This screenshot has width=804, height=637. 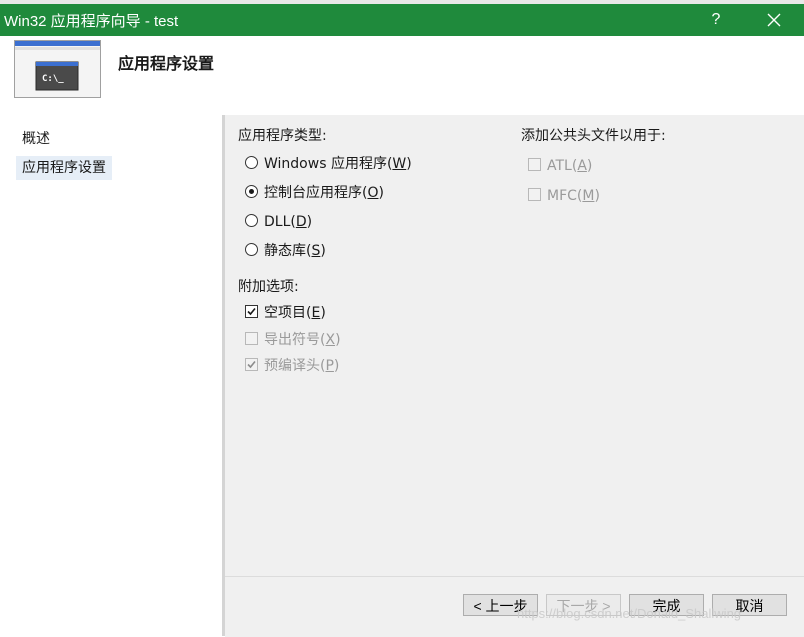 What do you see at coordinates (268, 287) in the screenshot?
I see `additional-options-label: 附加选项:` at bounding box center [268, 287].